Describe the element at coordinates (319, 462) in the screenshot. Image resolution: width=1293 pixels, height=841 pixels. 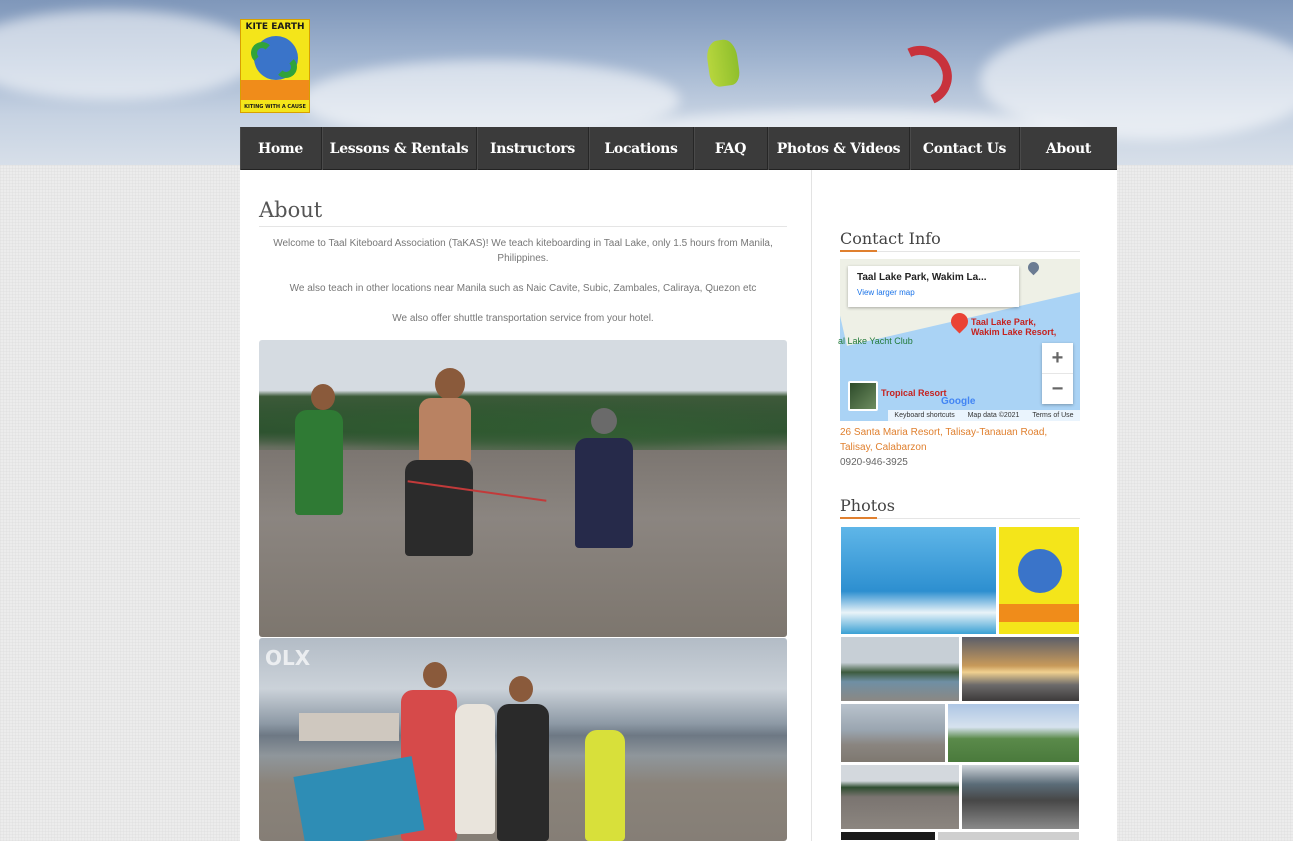
I see `person-green-jersey` at that location.